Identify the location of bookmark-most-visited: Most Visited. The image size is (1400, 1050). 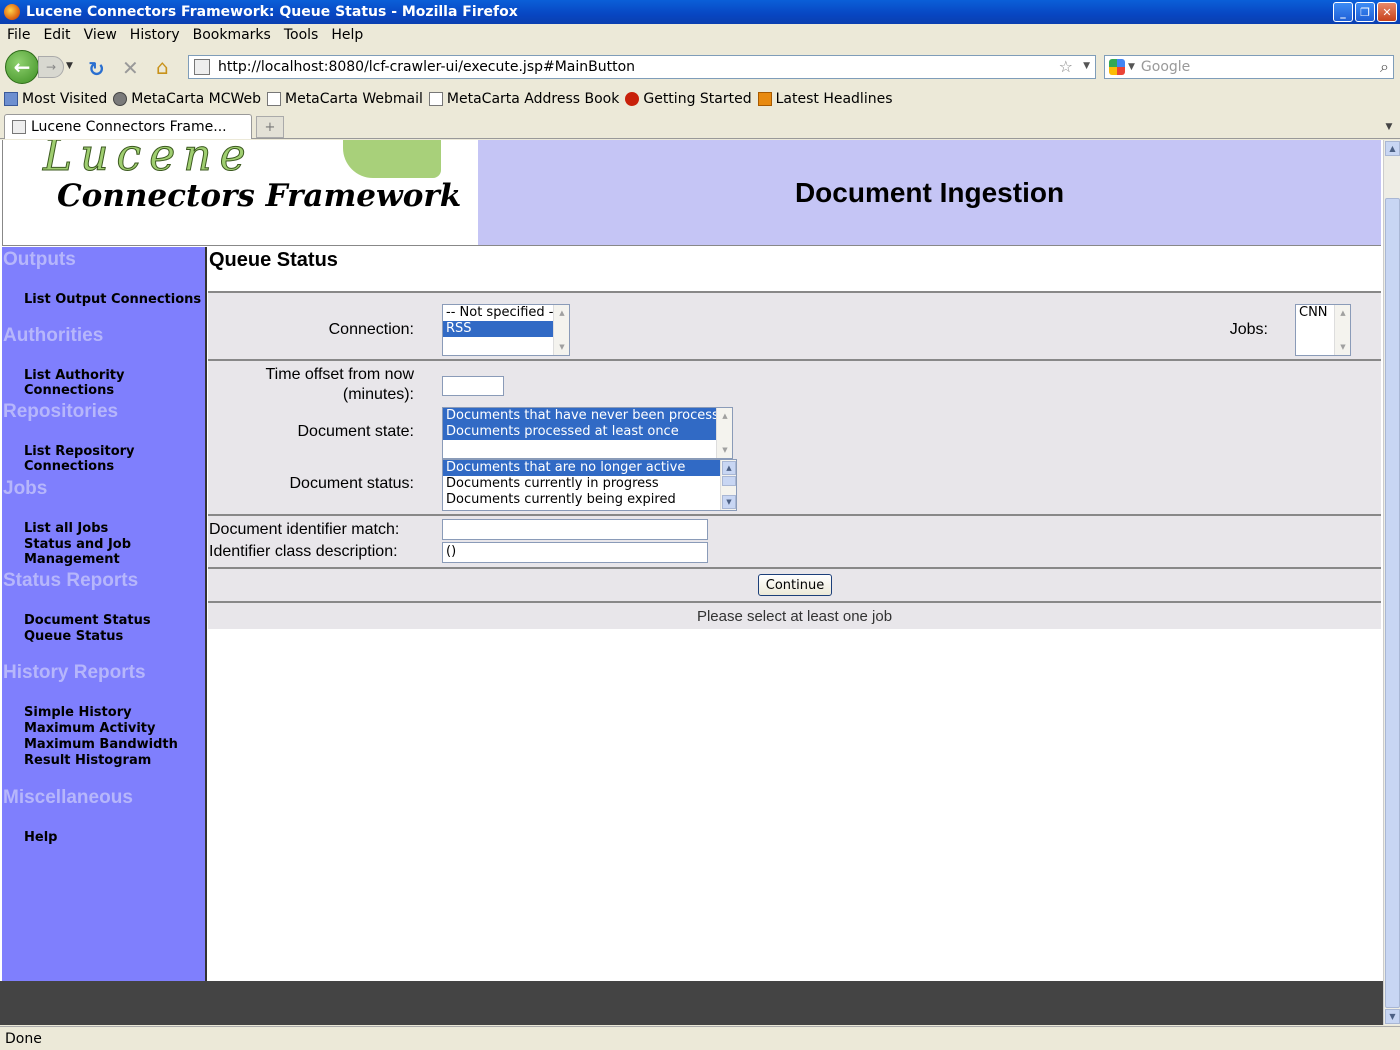
(55, 99).